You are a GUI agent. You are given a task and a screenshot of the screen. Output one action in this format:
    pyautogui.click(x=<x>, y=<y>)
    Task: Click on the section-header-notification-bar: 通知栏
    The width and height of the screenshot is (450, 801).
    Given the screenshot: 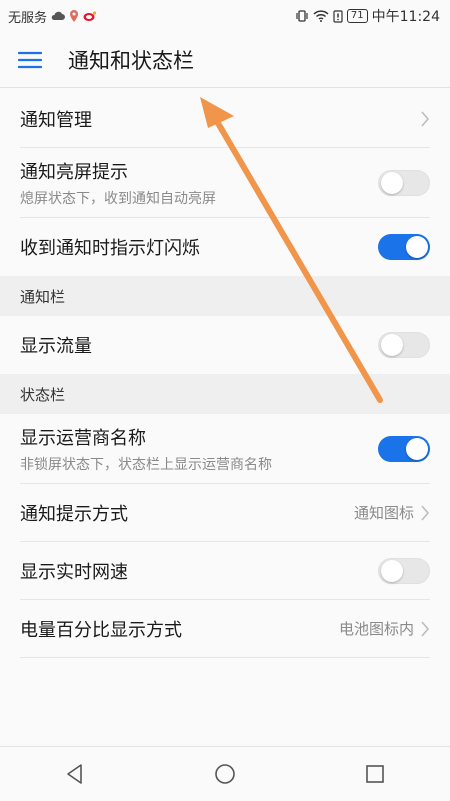 What is the action you would take?
    pyautogui.click(x=225, y=296)
    